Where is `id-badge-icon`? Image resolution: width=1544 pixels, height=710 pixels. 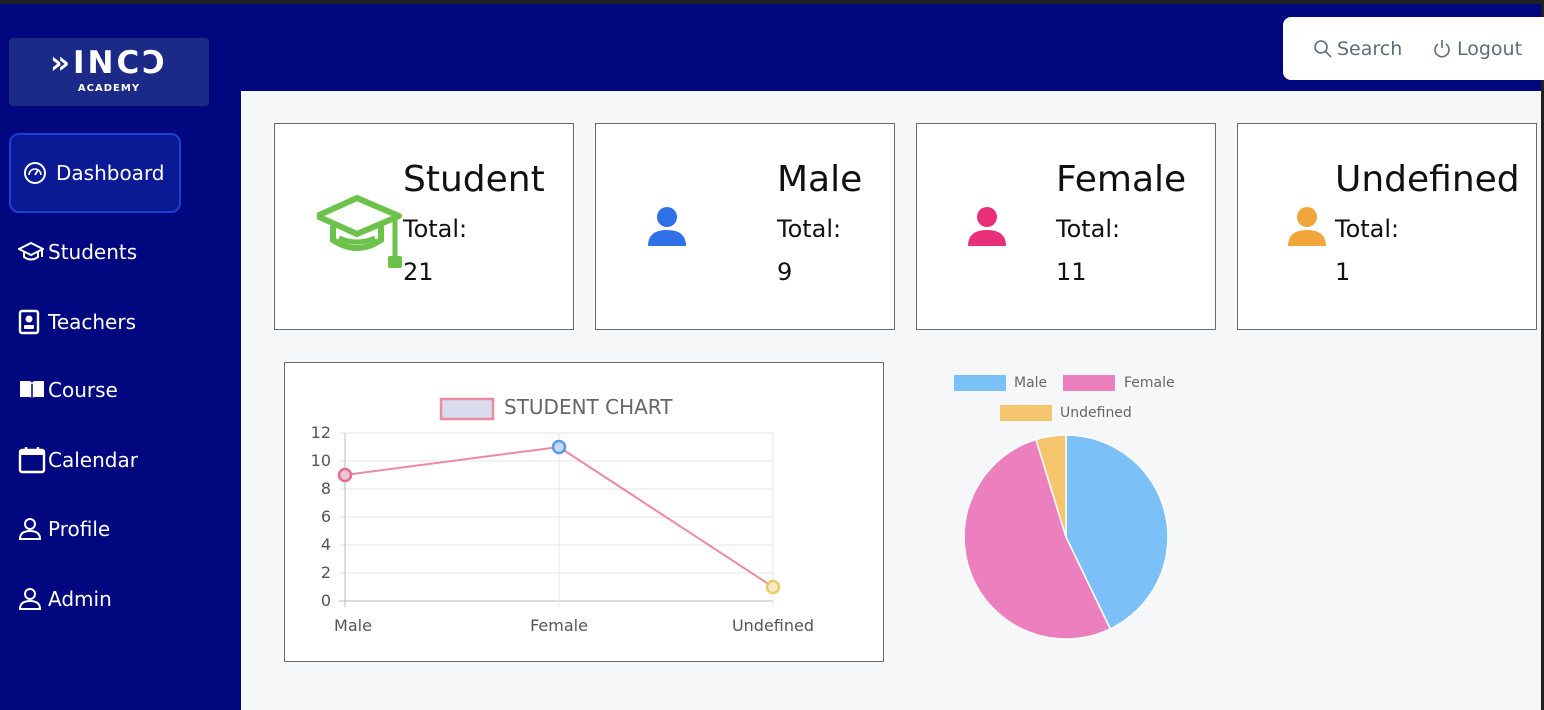
id-badge-icon is located at coordinates (30, 322).